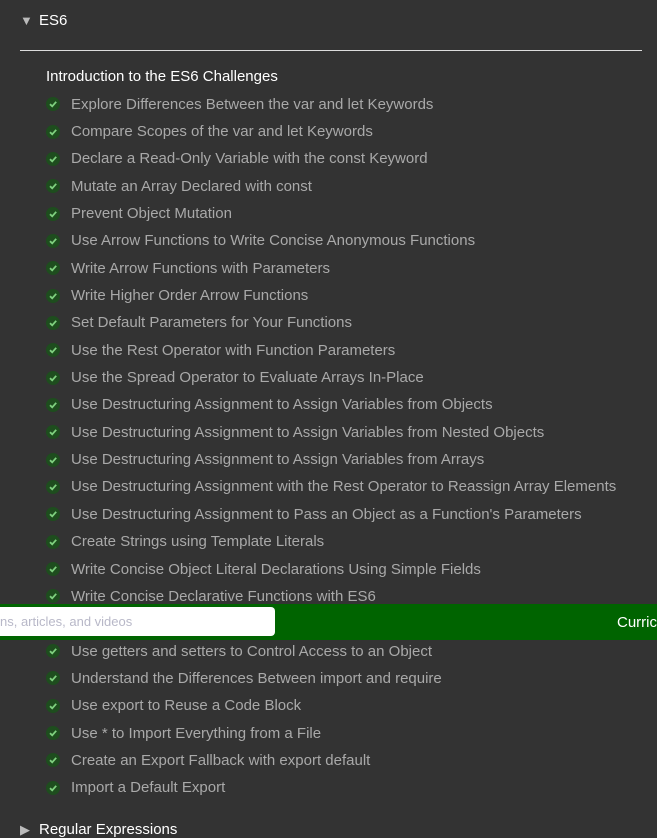 The height and width of the screenshot is (838, 657). What do you see at coordinates (328, 622) in the screenshot?
I see `navbar: ns, articles, and videos Curric` at bounding box center [328, 622].